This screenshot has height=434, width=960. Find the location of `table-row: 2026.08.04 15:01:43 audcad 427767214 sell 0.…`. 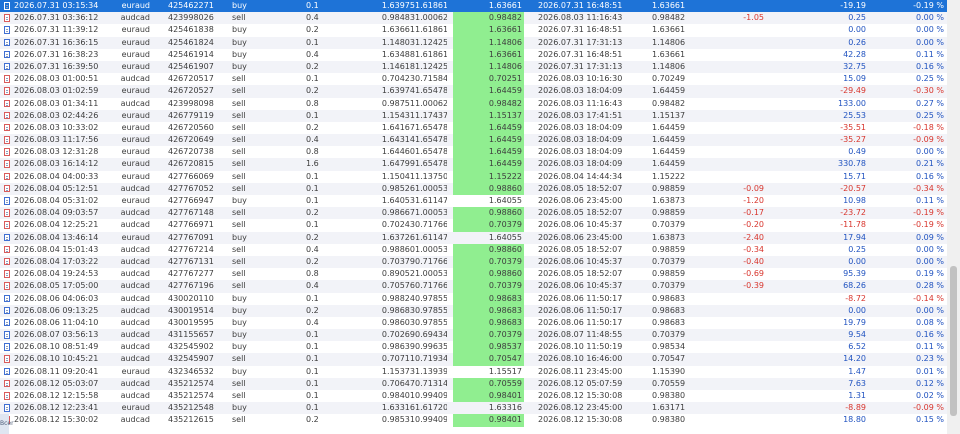

table-row: 2026.08.04 15:01:43 audcad 427767214 sell 0.… is located at coordinates (473, 249).